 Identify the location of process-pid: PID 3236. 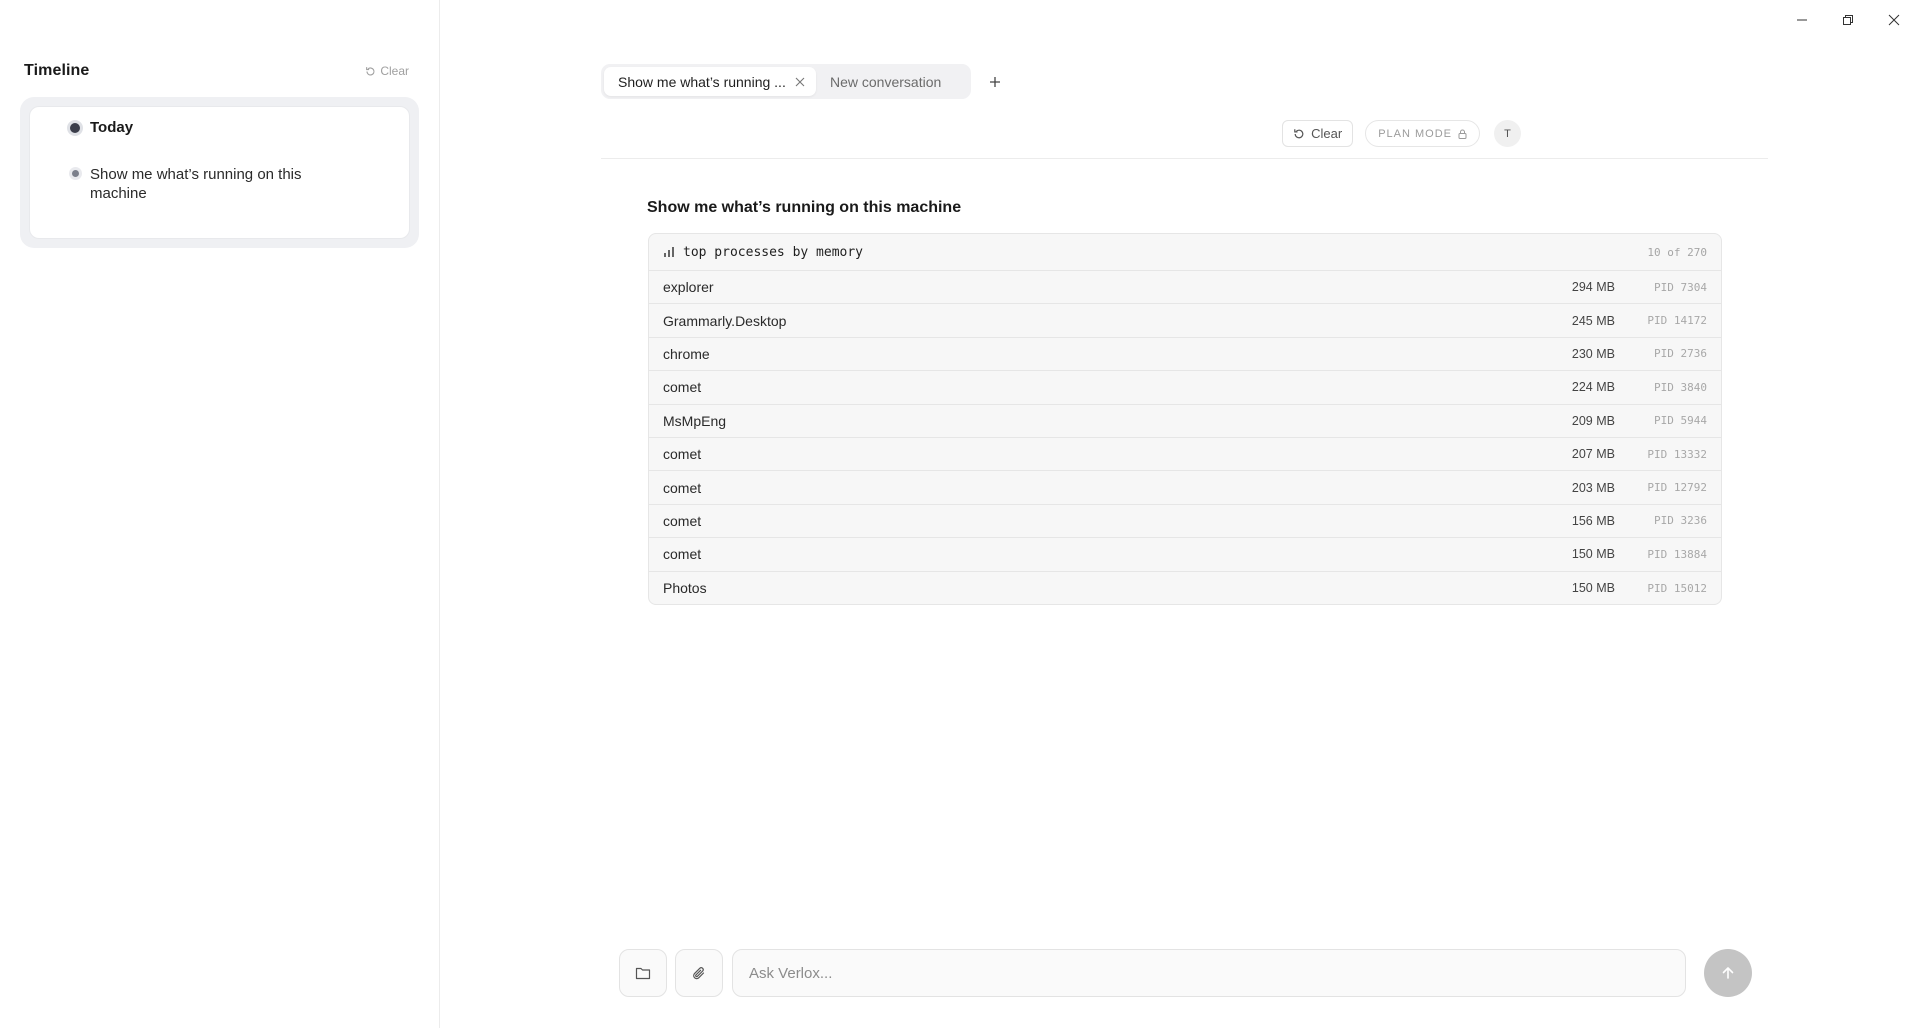
(1680, 521).